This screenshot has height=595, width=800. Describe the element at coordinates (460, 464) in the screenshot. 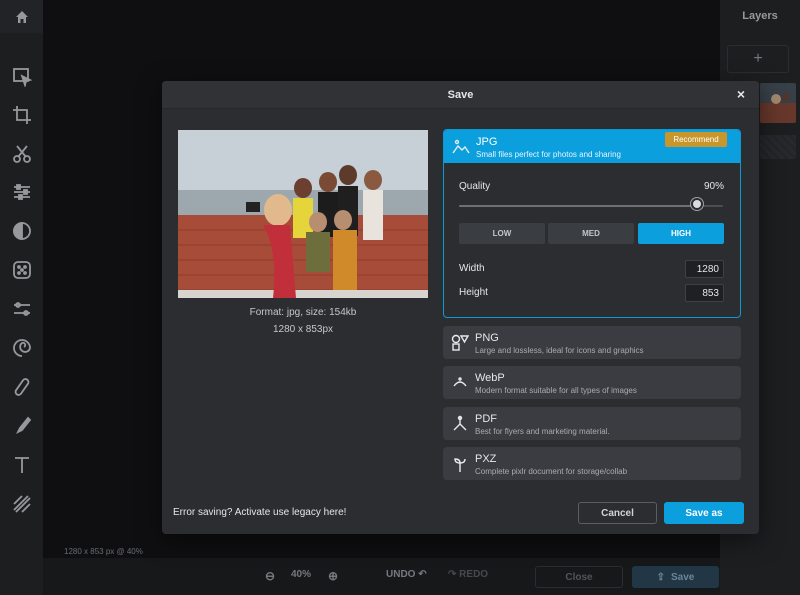

I see `pxz-icon` at that location.